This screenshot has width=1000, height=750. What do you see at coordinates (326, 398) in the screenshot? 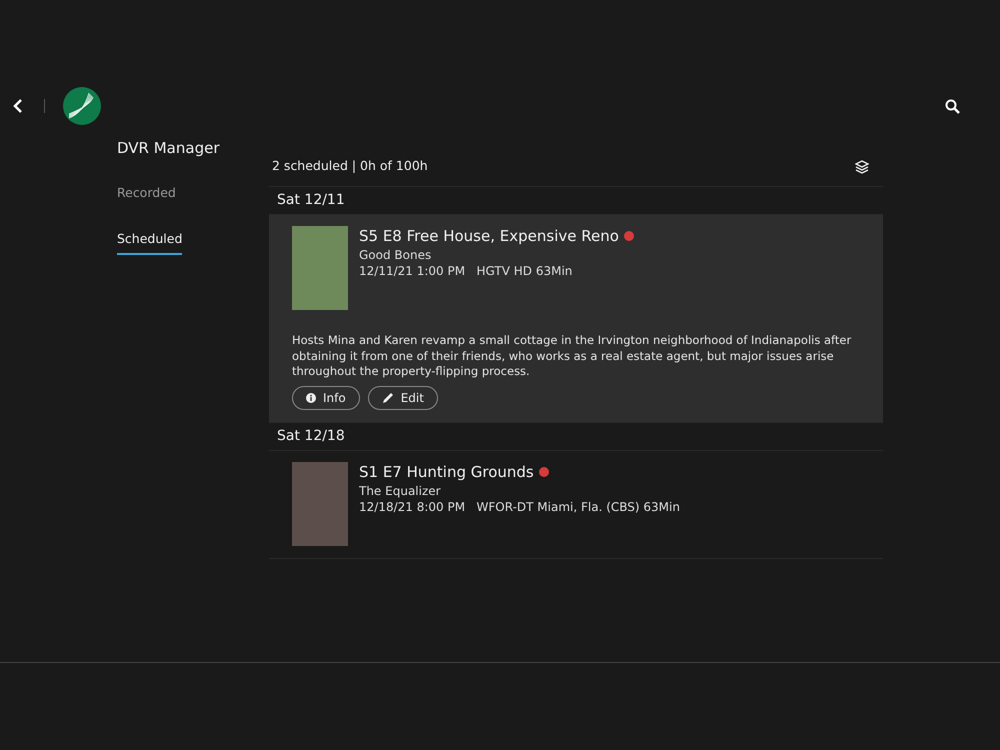
I see `info-button: Info` at bounding box center [326, 398].